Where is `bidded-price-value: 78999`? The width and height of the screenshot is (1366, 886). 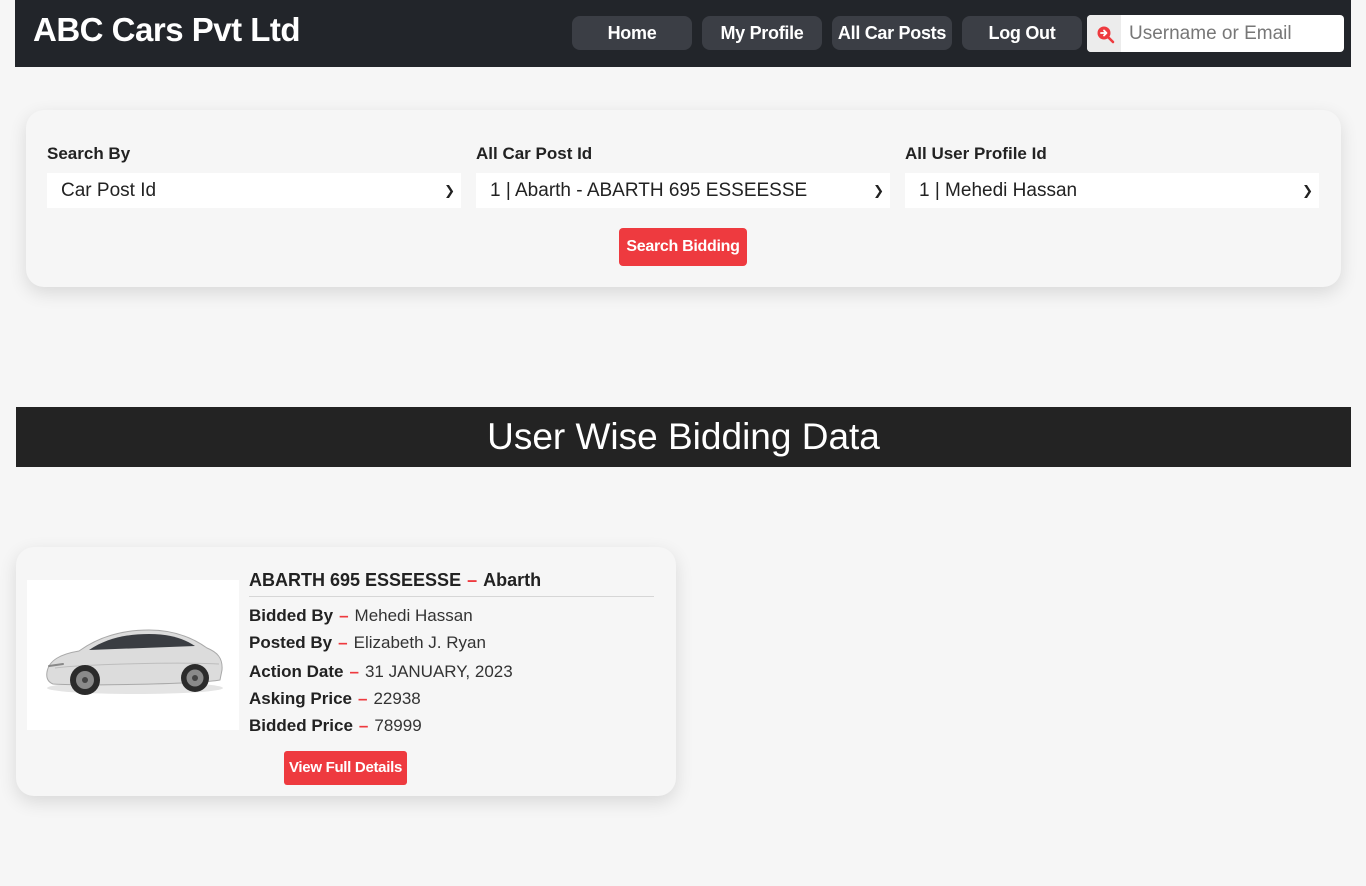
bidded-price-value: 78999 is located at coordinates (398, 725).